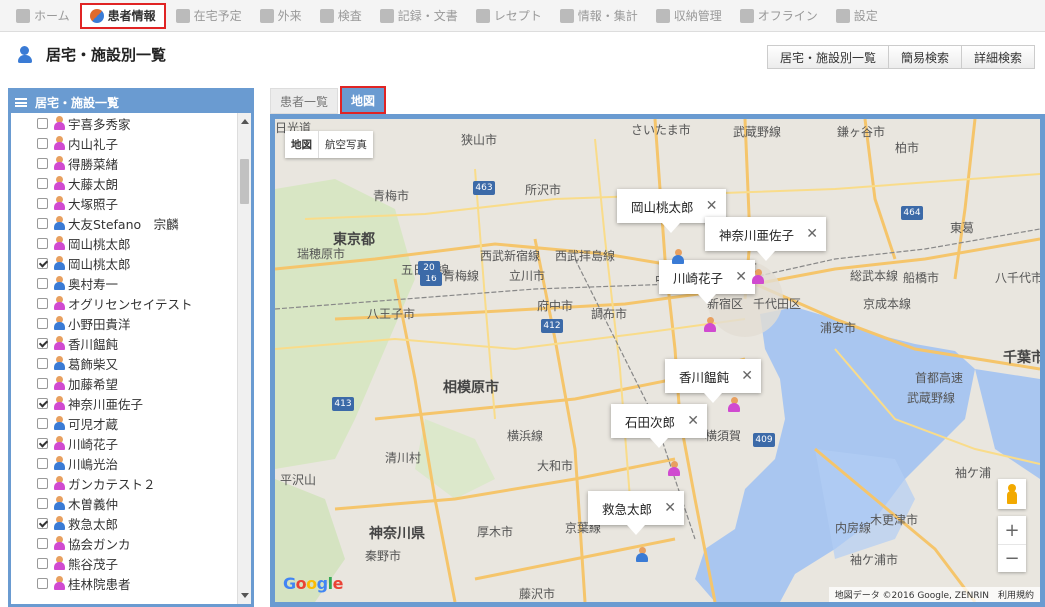 This screenshot has width=1045, height=607. Describe the element at coordinates (827, 57) in the screenshot. I see `facility-list-button: 居宅・施設別一覧` at that location.